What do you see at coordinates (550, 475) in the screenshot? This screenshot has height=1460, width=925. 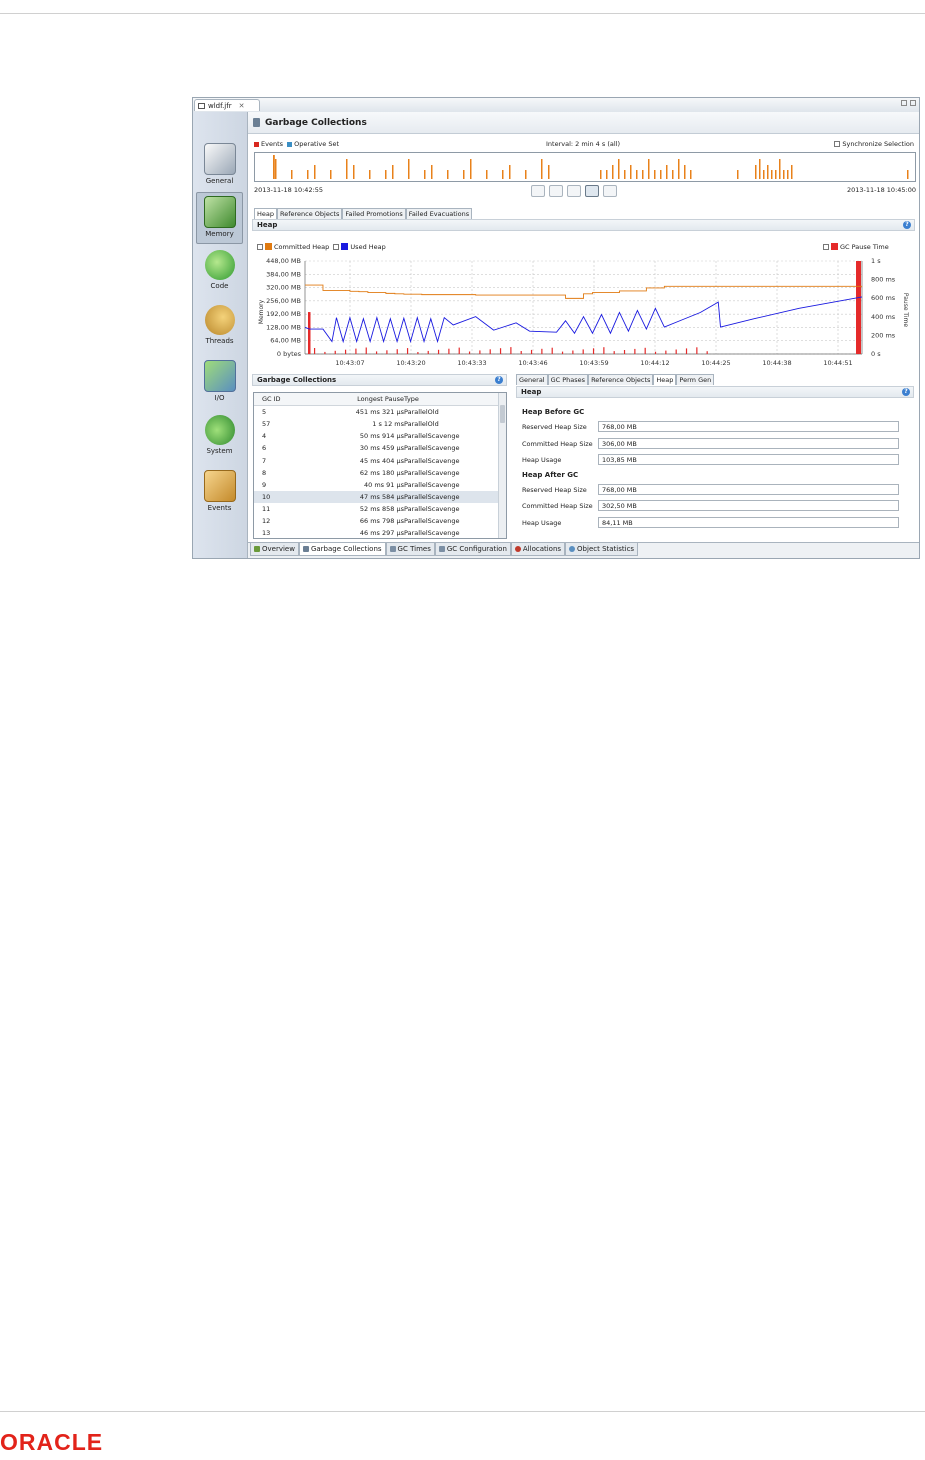 I see `heap-after-title: Heap After GC` at bounding box center [550, 475].